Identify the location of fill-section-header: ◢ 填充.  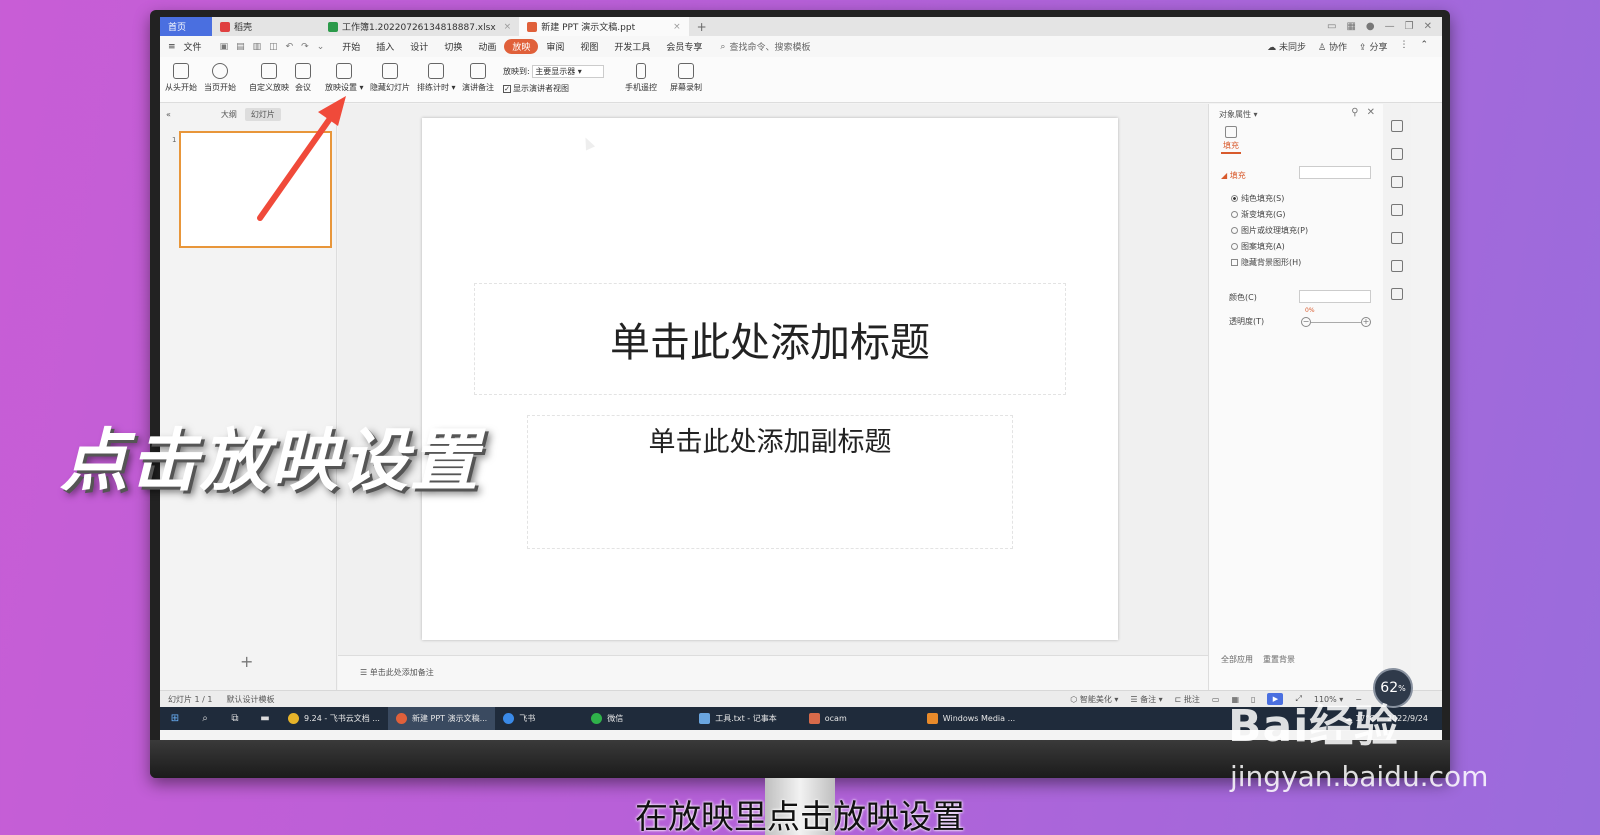
(1233, 175).